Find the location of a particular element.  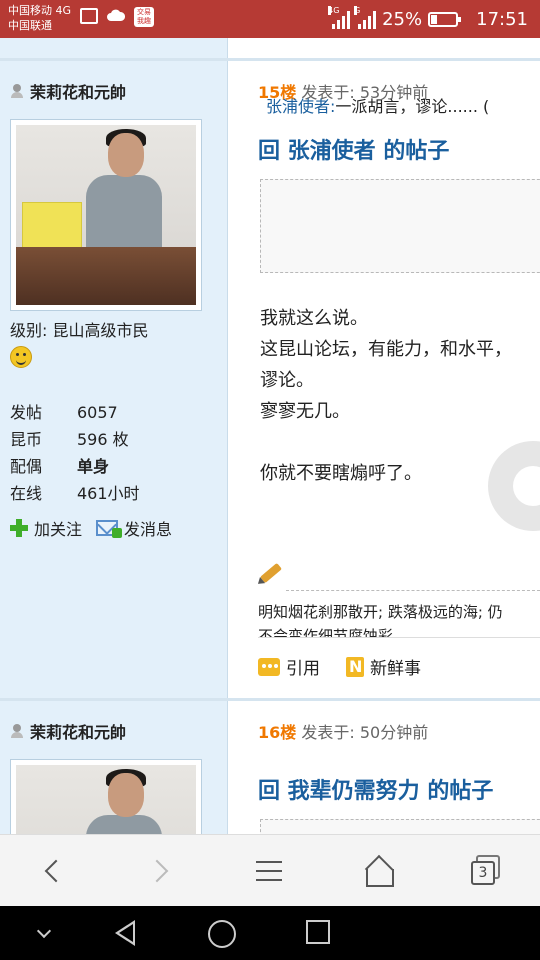

reply-title: 回 我辈仍需努力 的帖子 is located at coordinates (375, 789).